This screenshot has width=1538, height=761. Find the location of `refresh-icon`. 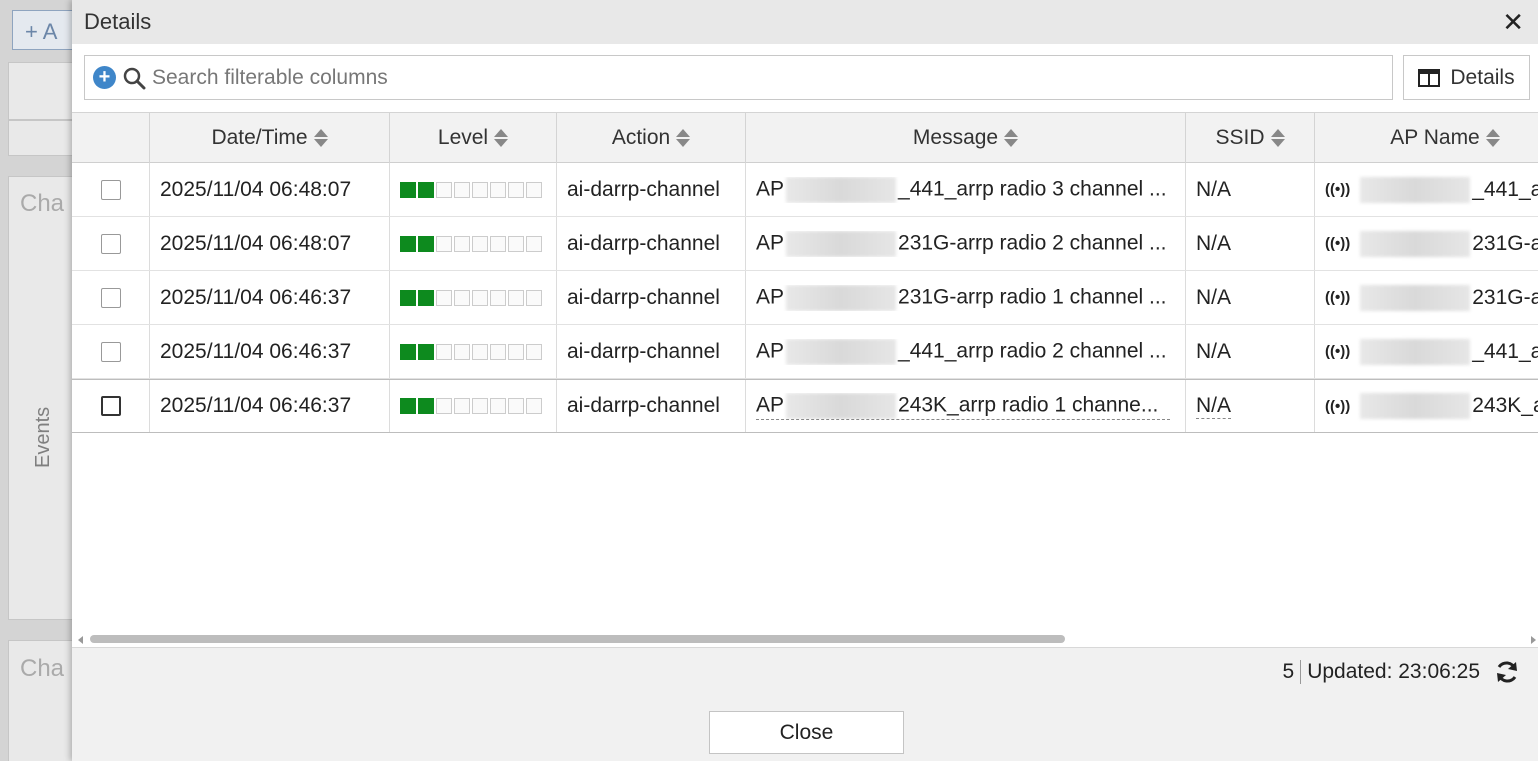

refresh-icon is located at coordinates (1507, 672).